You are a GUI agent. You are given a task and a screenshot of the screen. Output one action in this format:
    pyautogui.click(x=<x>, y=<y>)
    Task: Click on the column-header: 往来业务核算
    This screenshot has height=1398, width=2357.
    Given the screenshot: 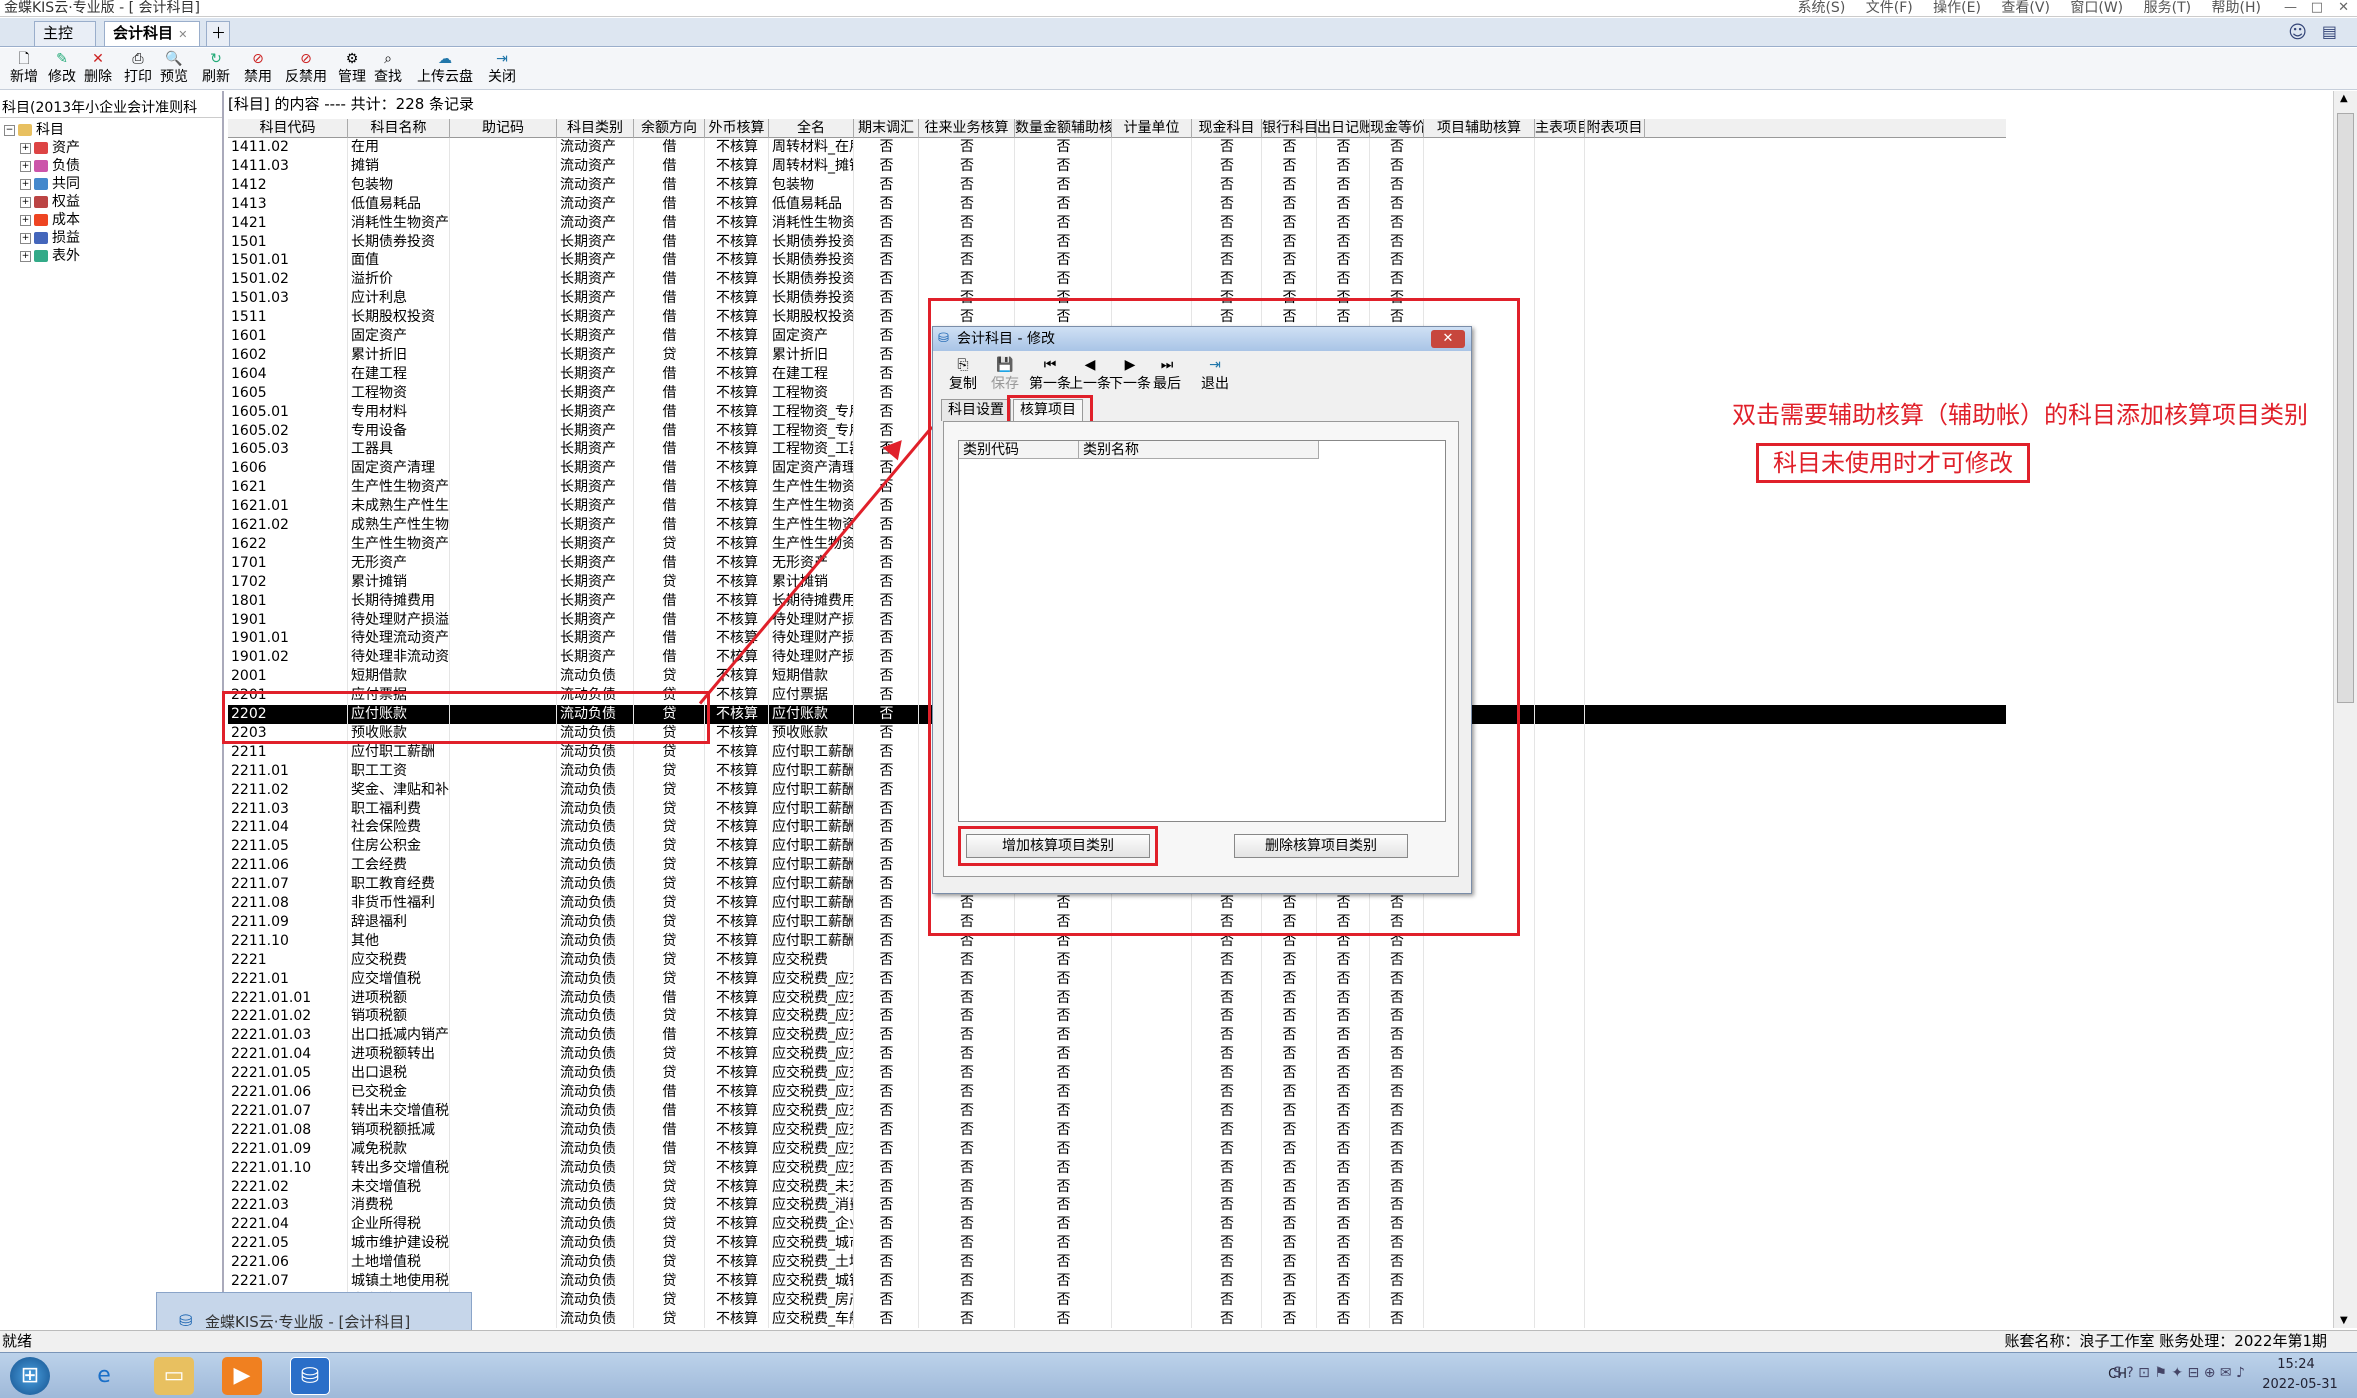 What is the action you would take?
    pyautogui.click(x=967, y=128)
    